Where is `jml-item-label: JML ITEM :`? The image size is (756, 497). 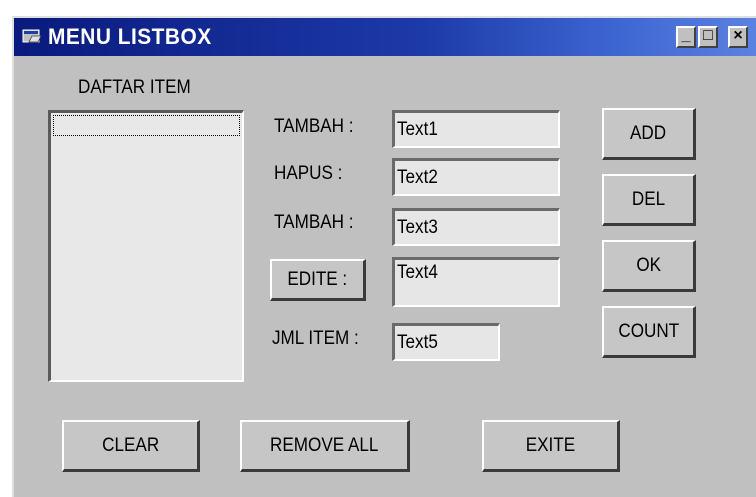
jml-item-label: JML ITEM : is located at coordinates (315, 338).